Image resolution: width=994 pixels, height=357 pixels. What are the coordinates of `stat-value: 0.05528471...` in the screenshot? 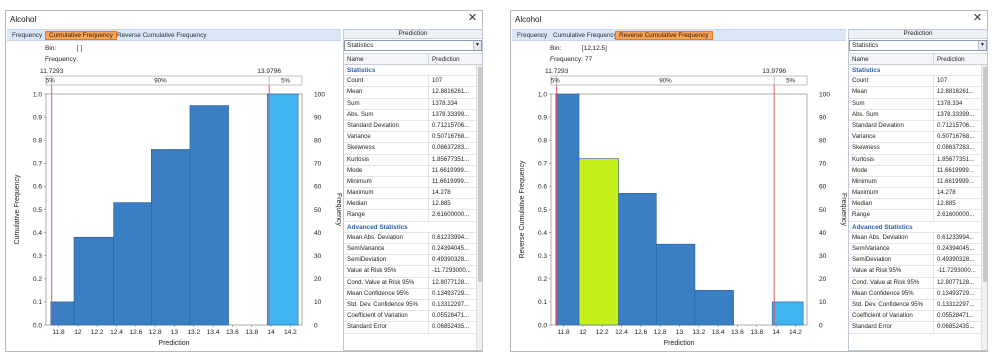 It's located at (956, 316).